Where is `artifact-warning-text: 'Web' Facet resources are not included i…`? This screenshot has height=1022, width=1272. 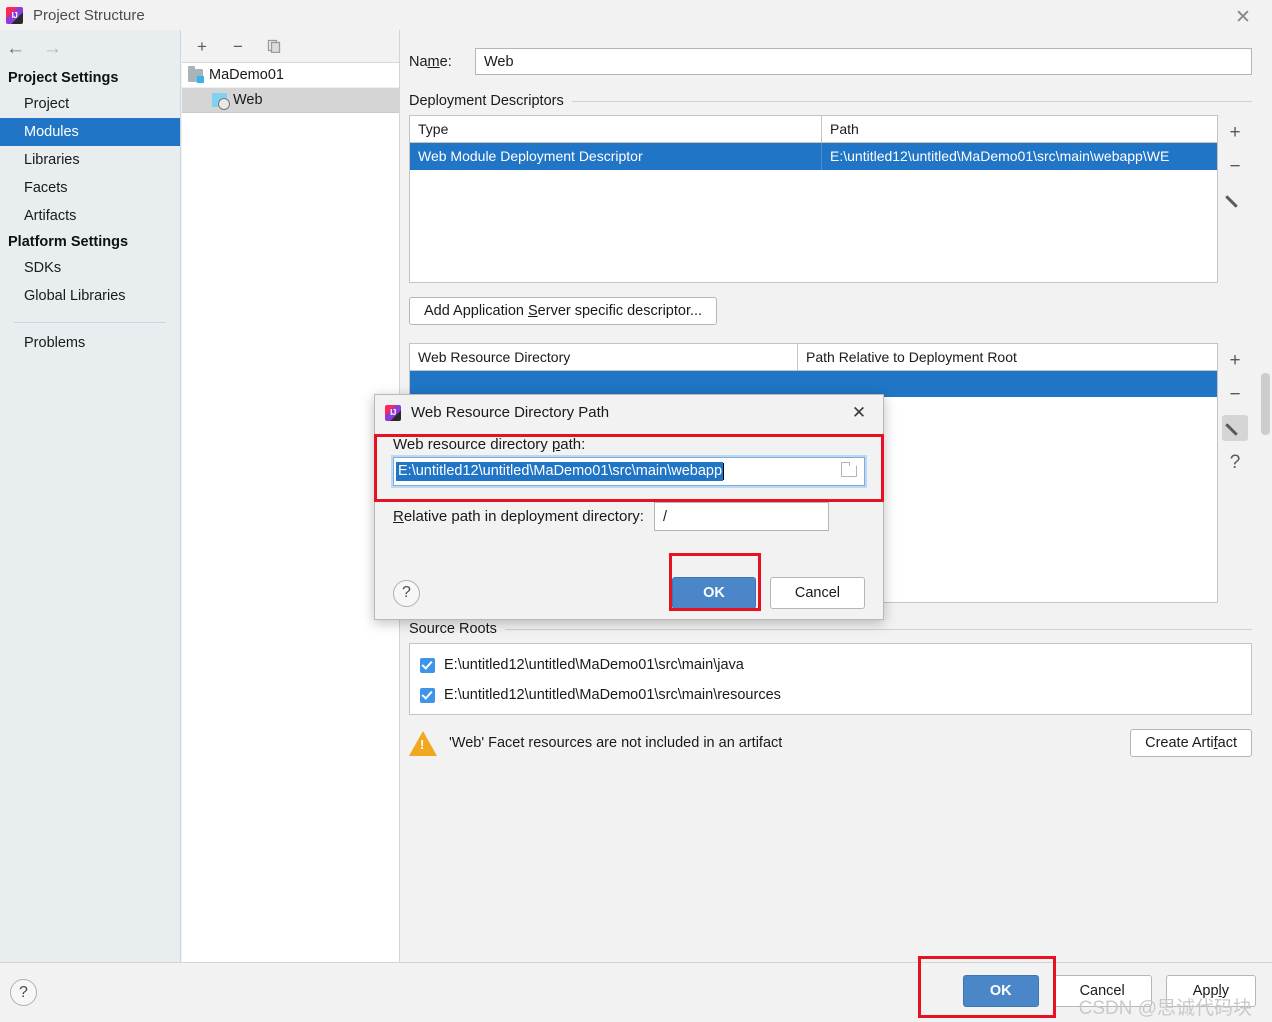 artifact-warning-text: 'Web' Facet resources are not included i… is located at coordinates (616, 743).